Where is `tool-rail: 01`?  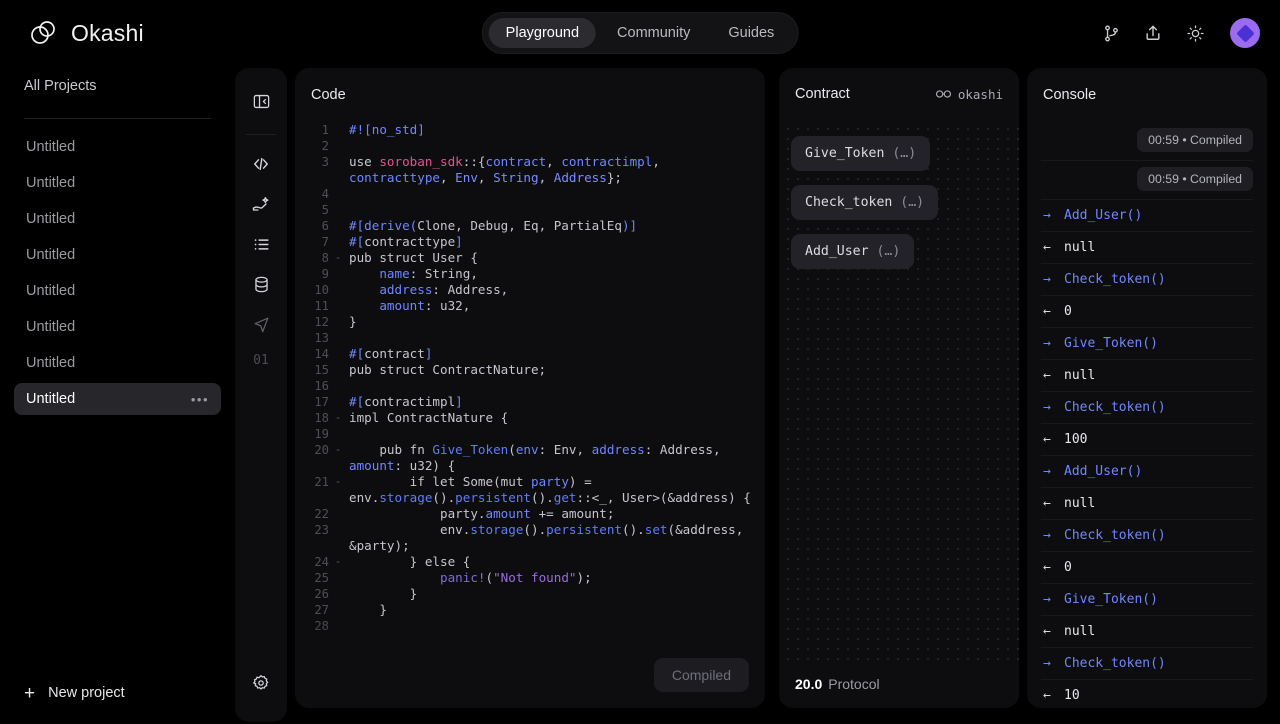 tool-rail: 01 is located at coordinates (261, 395).